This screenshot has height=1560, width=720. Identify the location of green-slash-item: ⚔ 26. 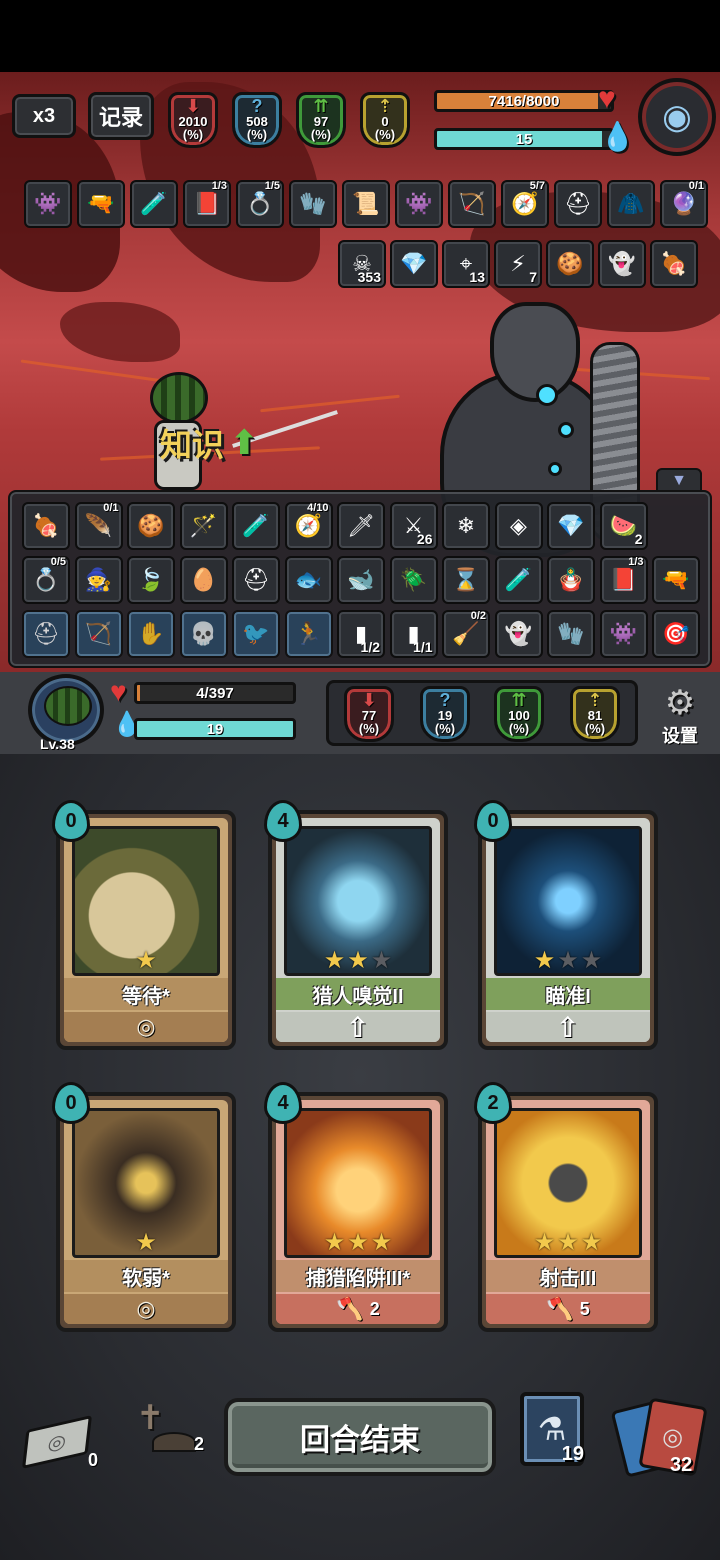
(413, 526).